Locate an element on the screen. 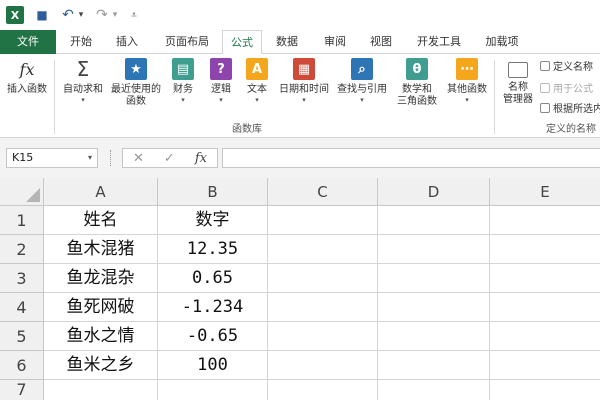 This screenshot has height=400, width=600. tab-home: 开始 is located at coordinates (81, 42).